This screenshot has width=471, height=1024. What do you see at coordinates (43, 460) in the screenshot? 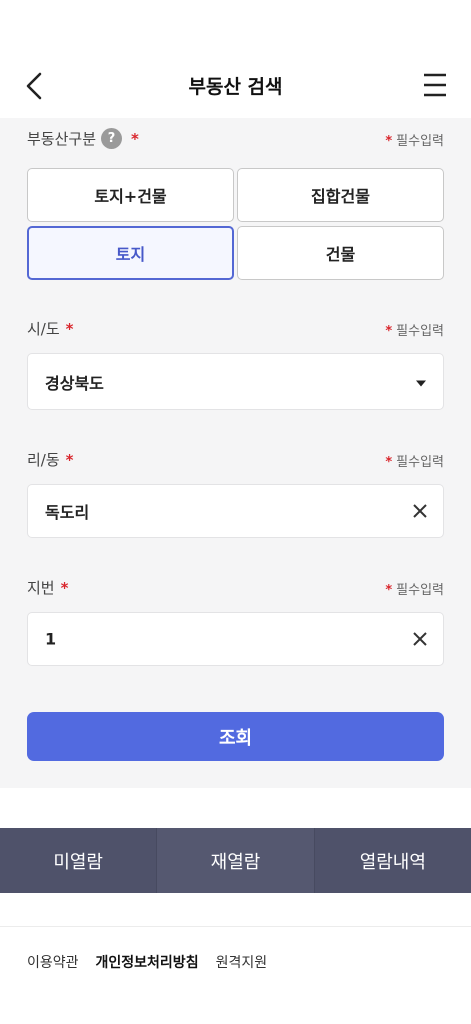
I see `ridong-label-text: 리/동` at bounding box center [43, 460].